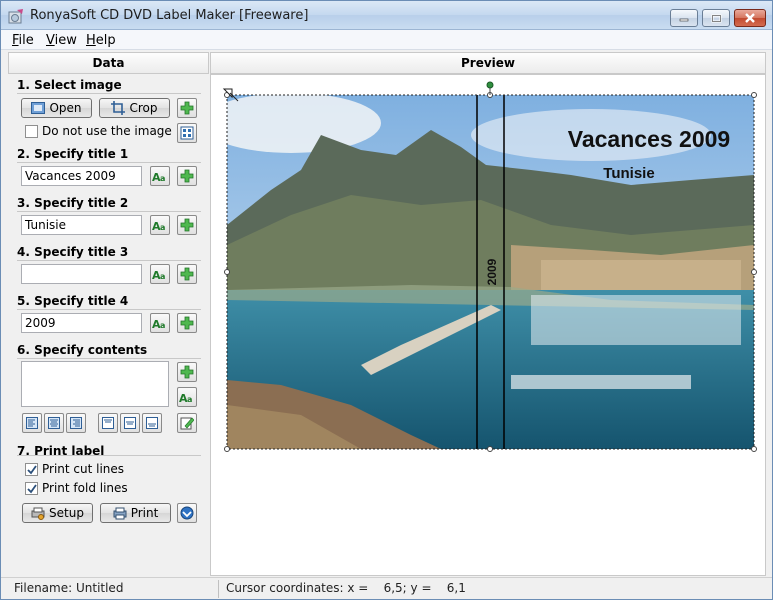 The width and height of the screenshot is (773, 600). I want to click on section-title-4: 5. Specify title 4, so click(73, 301).